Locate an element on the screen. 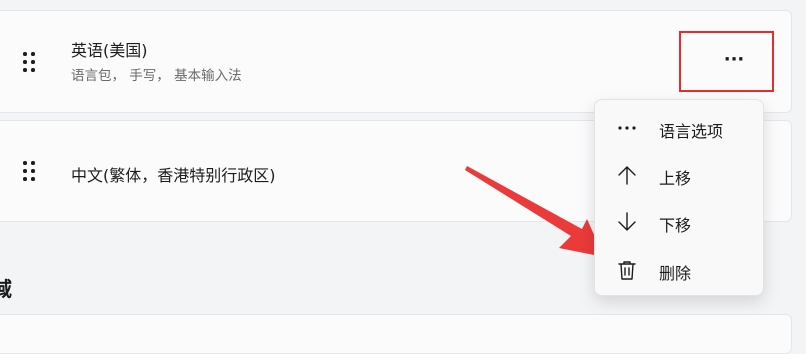  language-name: 中文(繁体，香港特别行政区) is located at coordinates (173, 175).